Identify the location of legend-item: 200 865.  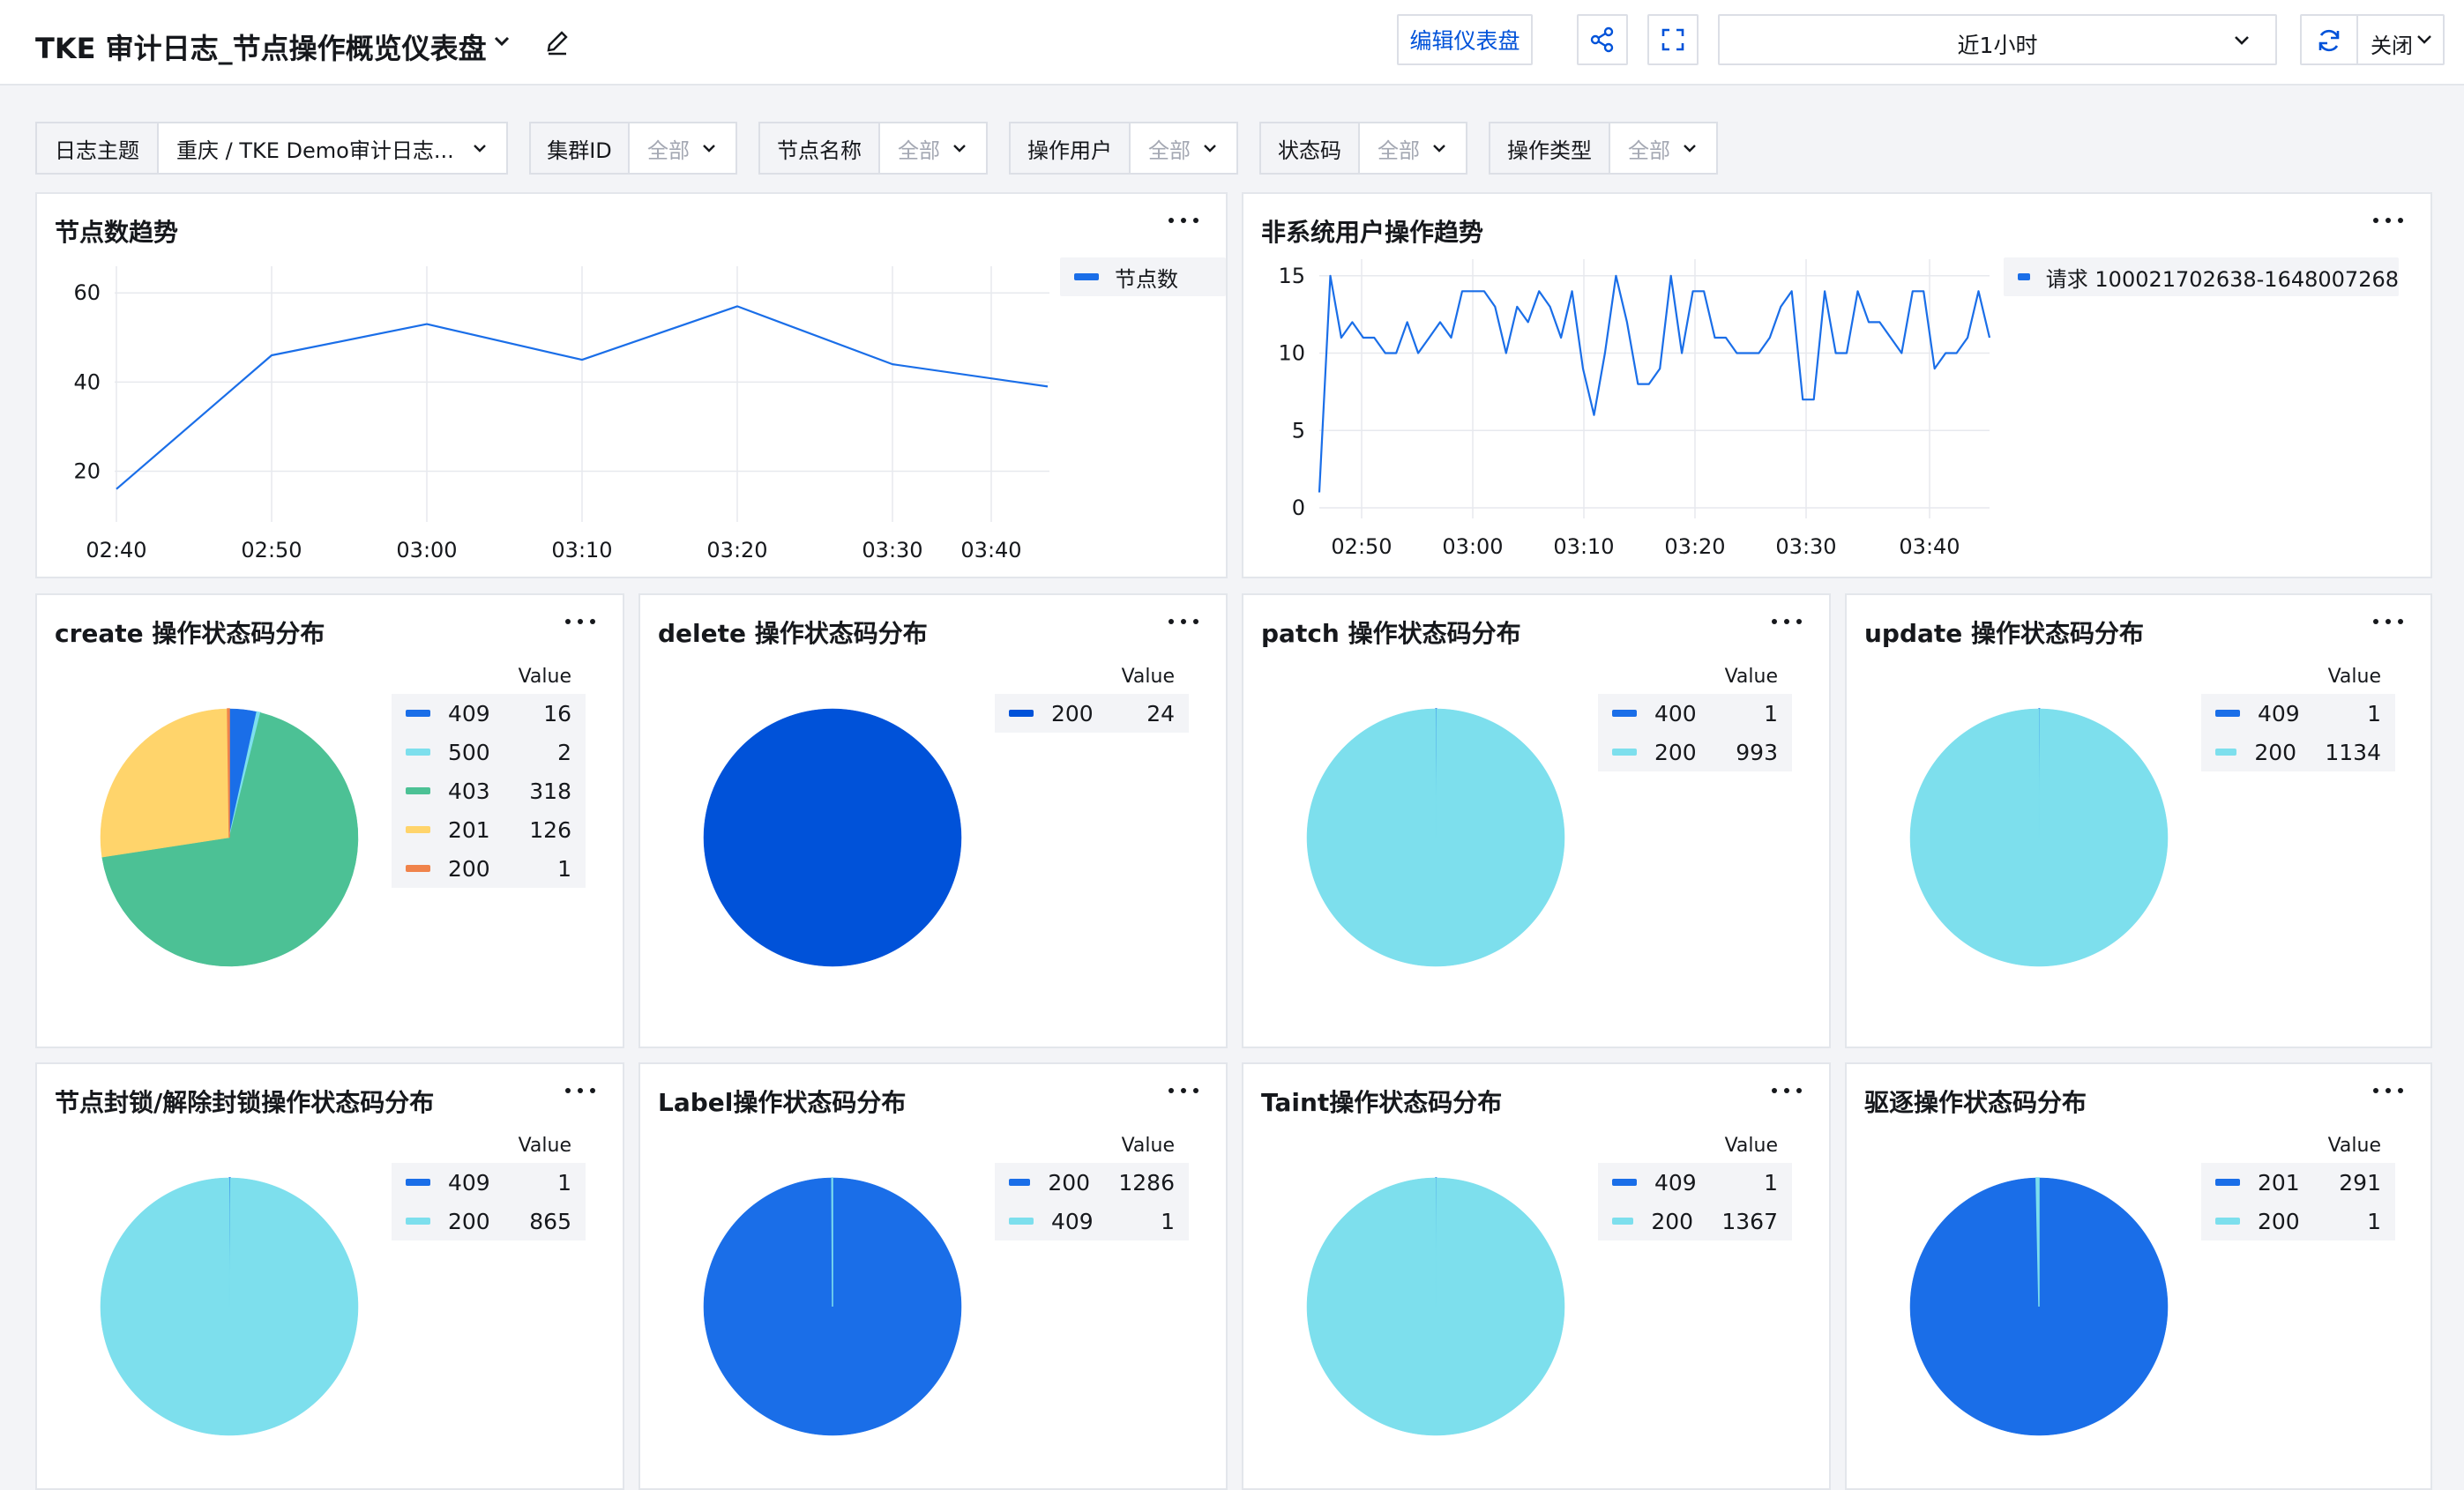
(489, 1221).